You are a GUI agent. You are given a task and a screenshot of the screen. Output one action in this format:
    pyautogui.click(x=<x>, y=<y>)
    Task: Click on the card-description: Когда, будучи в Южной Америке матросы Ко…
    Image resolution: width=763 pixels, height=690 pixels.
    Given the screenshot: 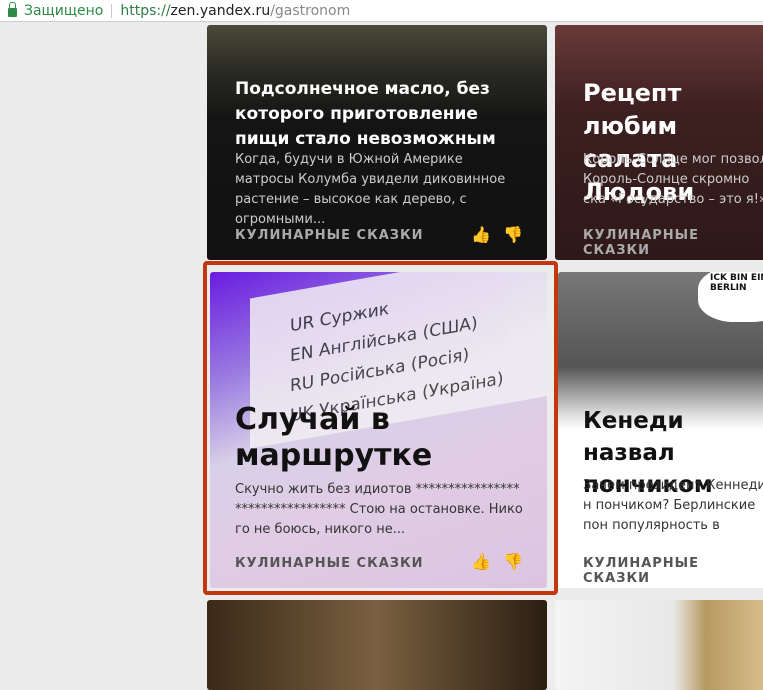 What is the action you would take?
    pyautogui.click(x=370, y=189)
    